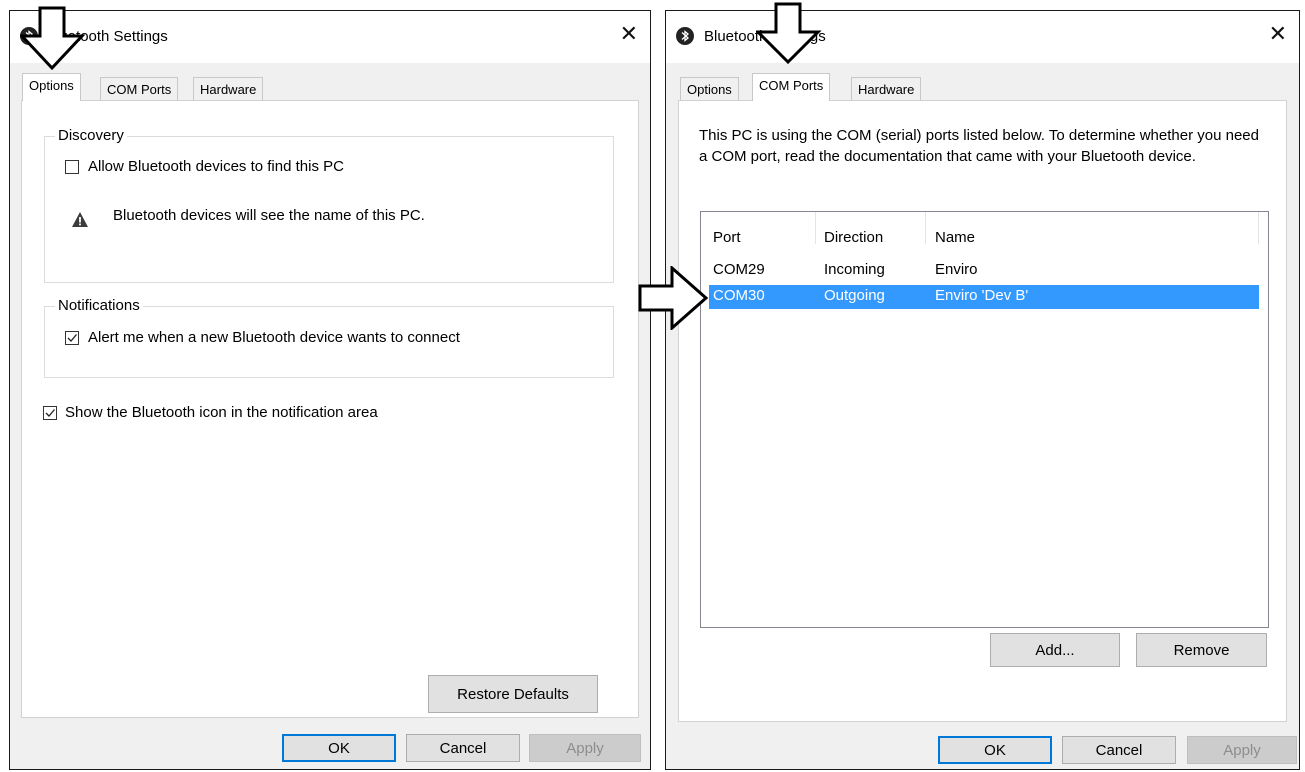  Describe the element at coordinates (91, 135) in the screenshot. I see `discovery-legend: Discovery` at that location.